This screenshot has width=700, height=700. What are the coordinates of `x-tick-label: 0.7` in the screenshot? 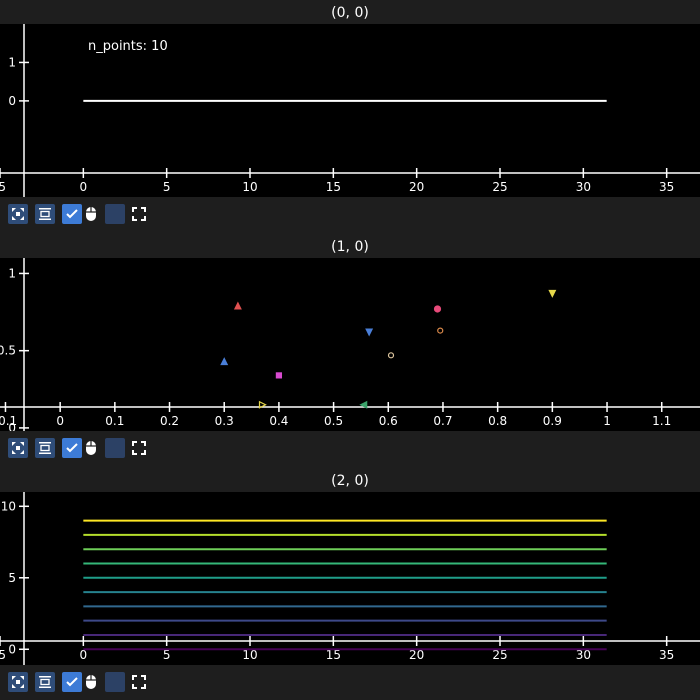 It's located at (442, 421).